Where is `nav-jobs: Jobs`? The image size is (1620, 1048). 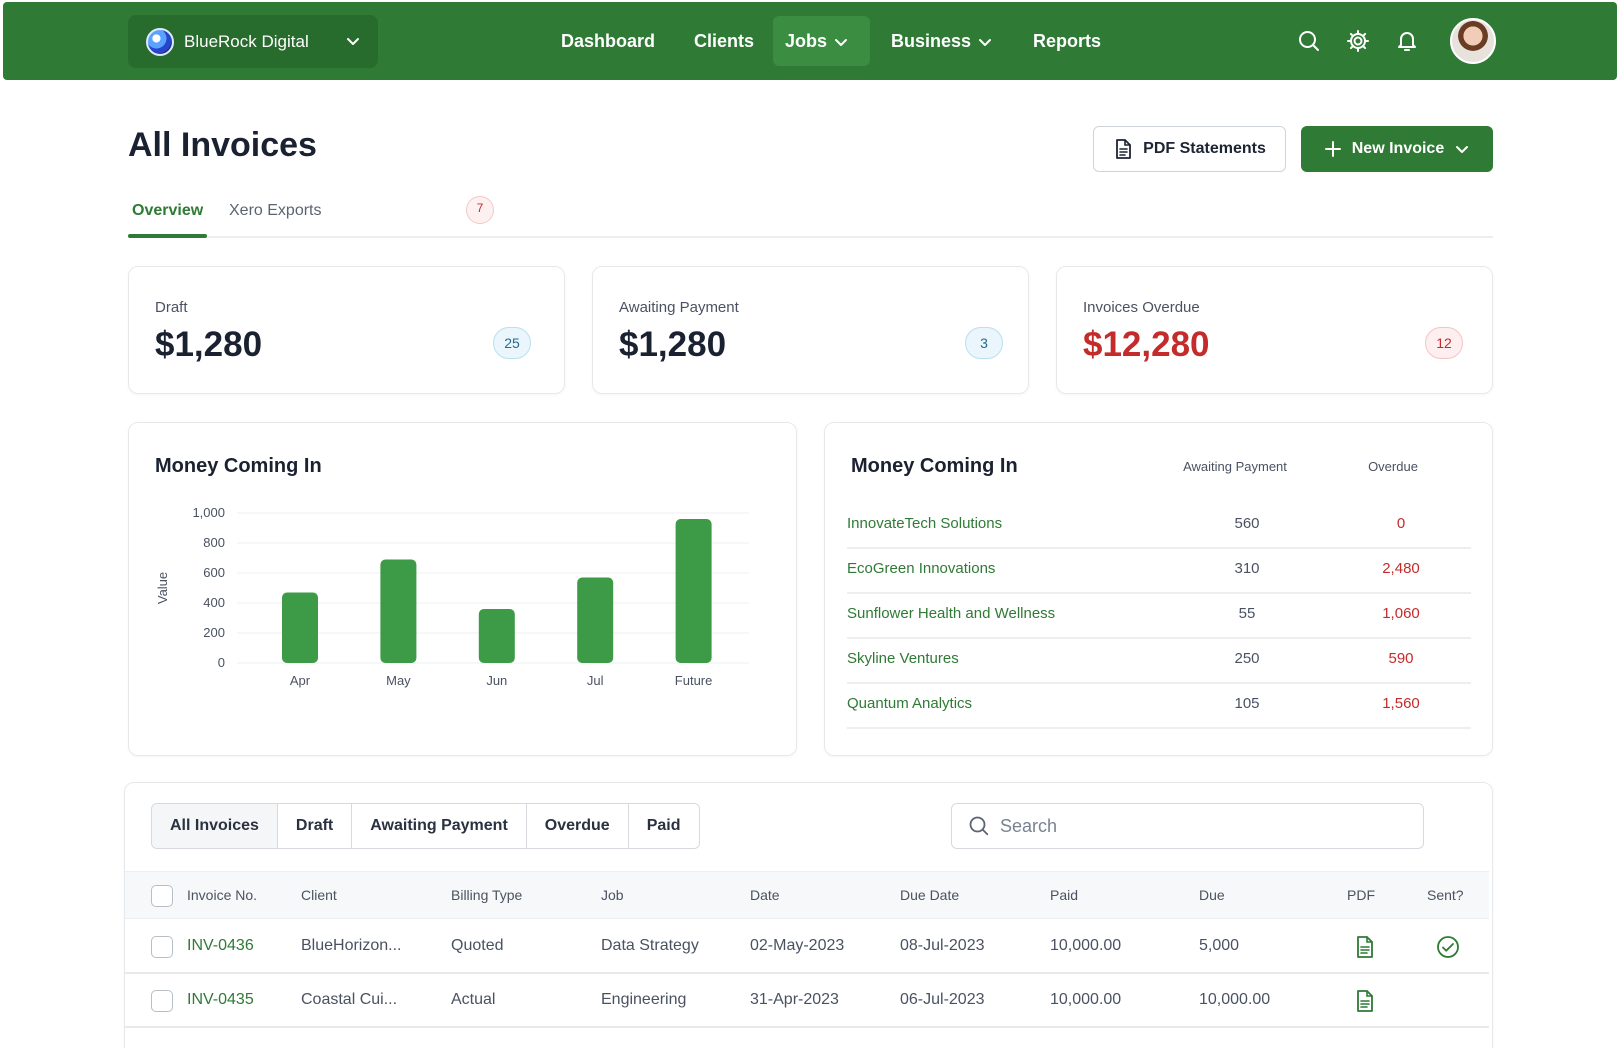
nav-jobs: Jobs is located at coordinates (821, 41).